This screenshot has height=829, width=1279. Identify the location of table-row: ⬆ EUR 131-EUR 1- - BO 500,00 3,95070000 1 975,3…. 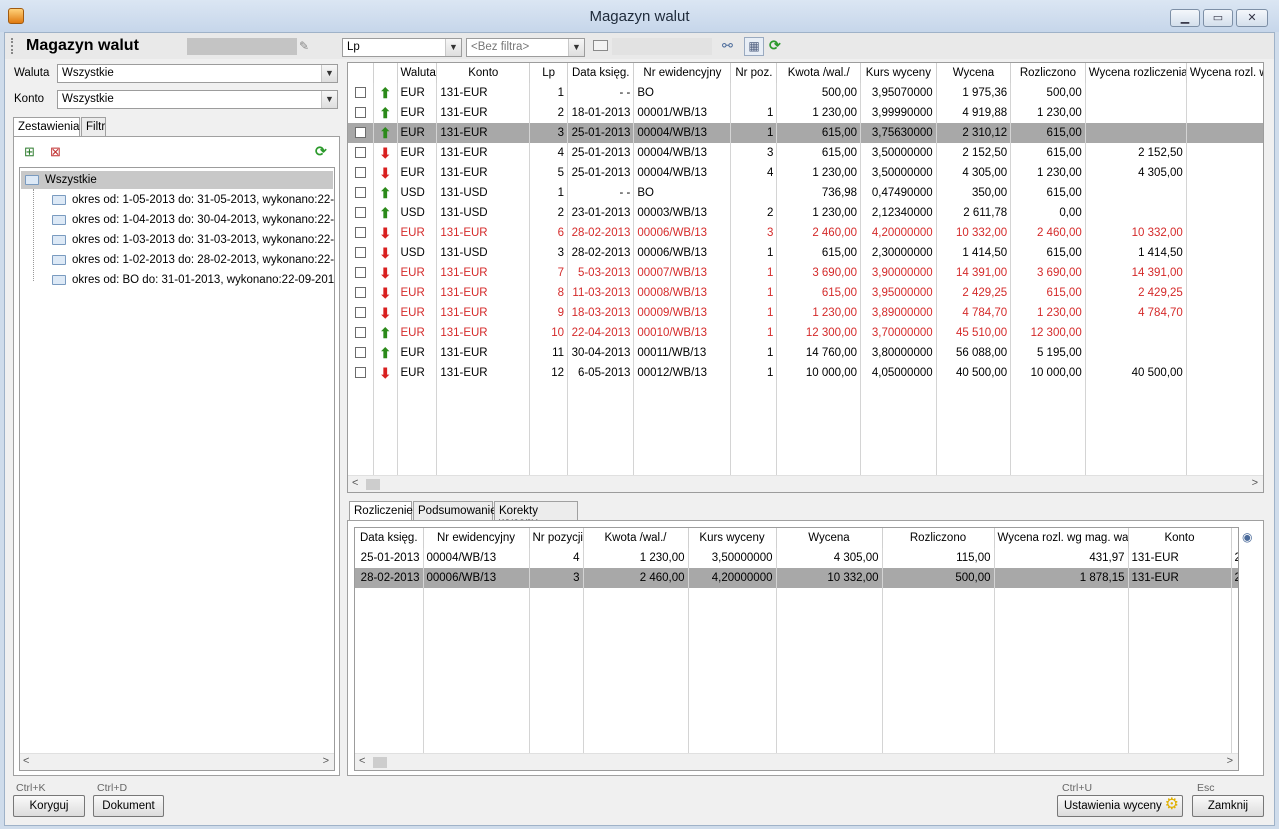
(805, 93).